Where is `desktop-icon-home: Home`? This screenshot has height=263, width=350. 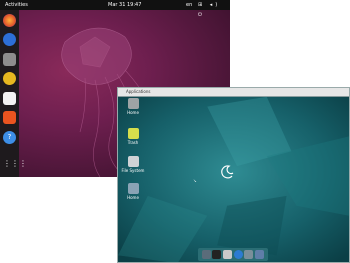 desktop-icon-home: Home is located at coordinates (133, 106).